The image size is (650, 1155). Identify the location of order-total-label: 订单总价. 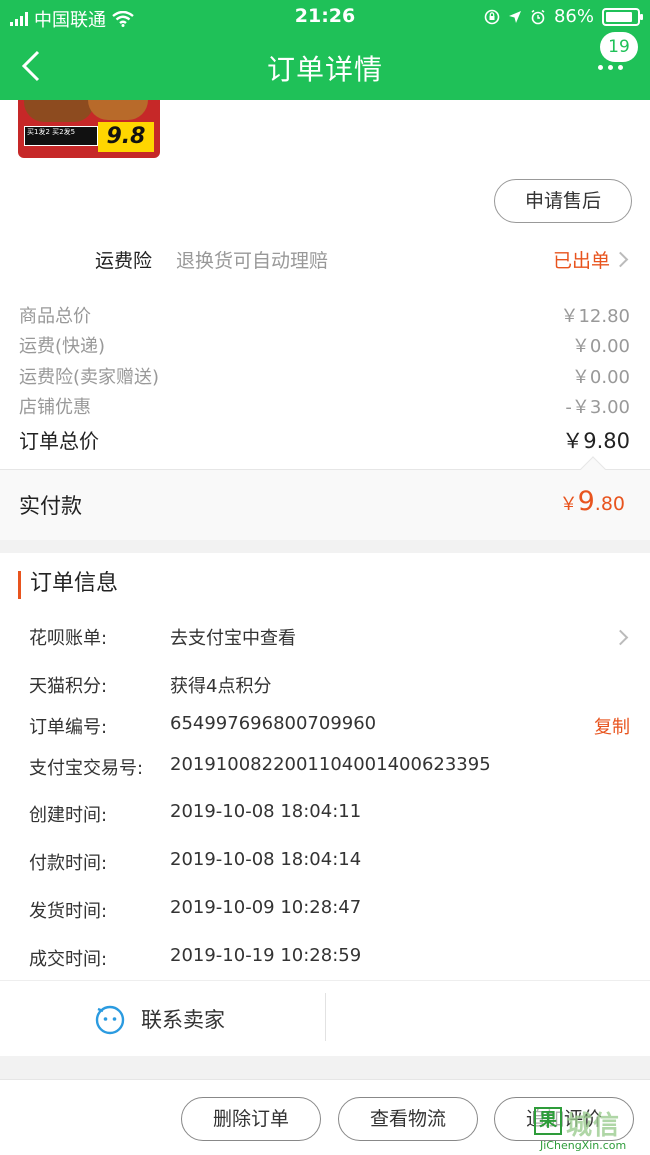
(59, 441).